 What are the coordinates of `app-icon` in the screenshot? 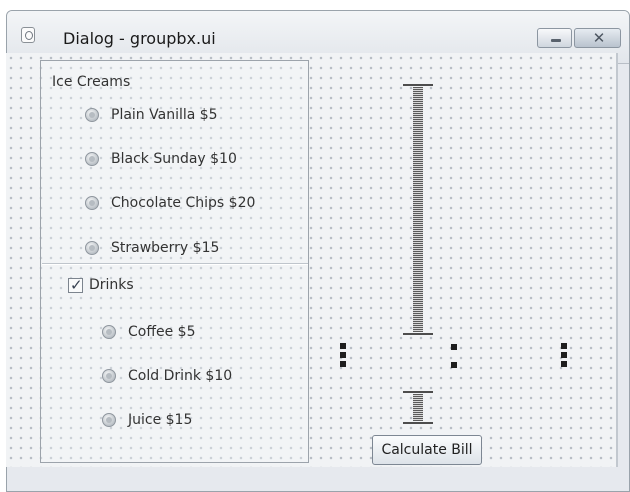 It's located at (28, 35).